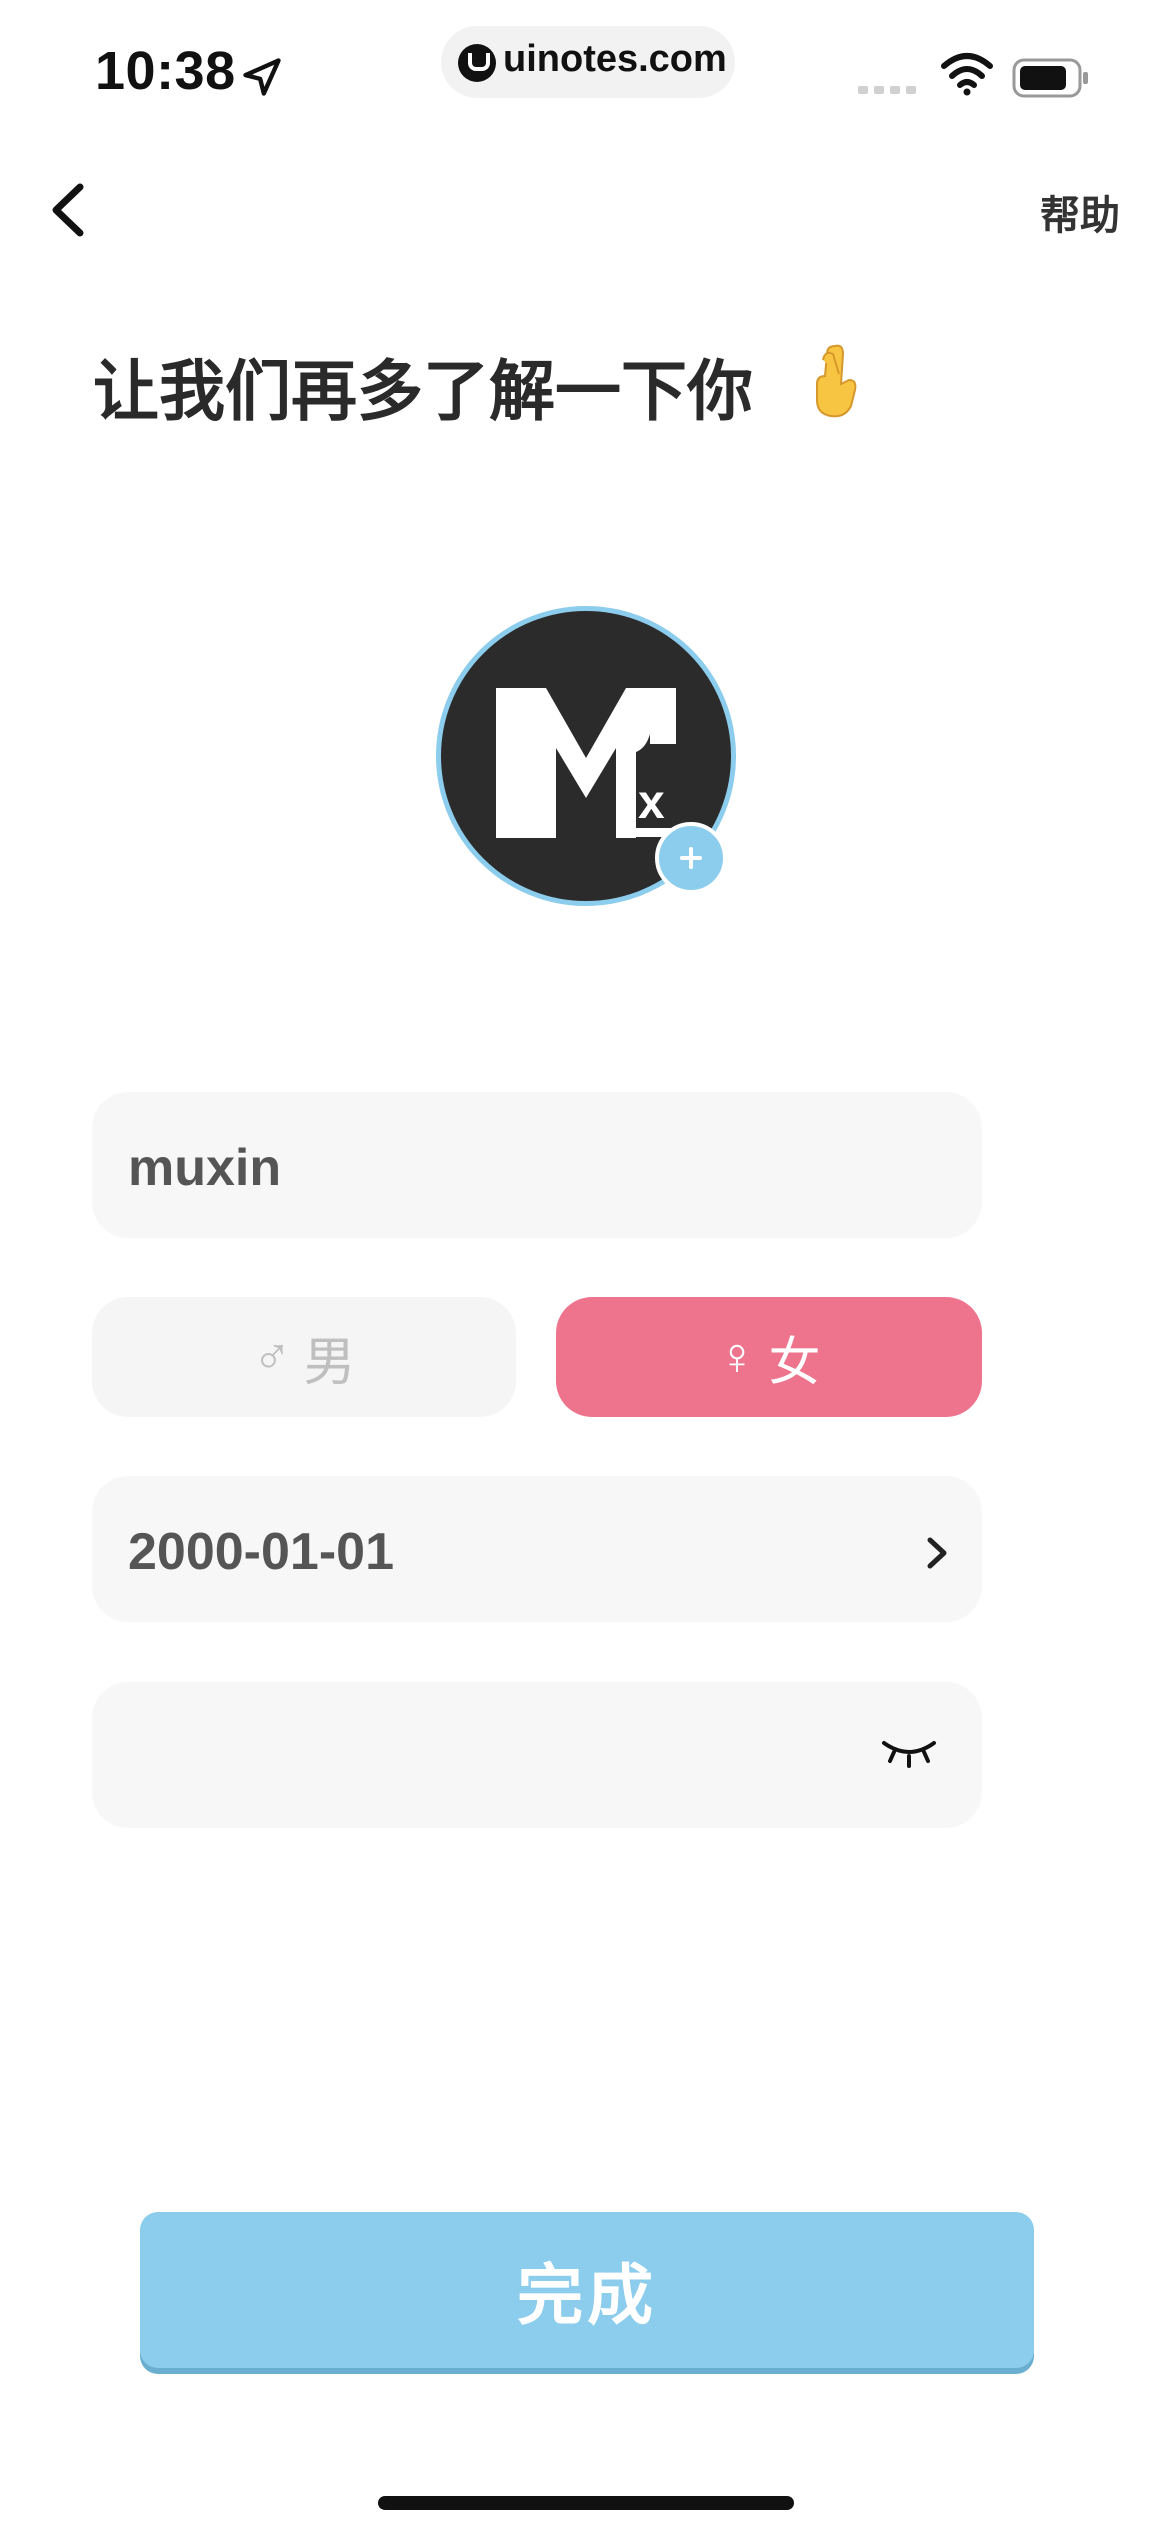 The height and width of the screenshot is (2532, 1170). I want to click on back-button, so click(70, 210).